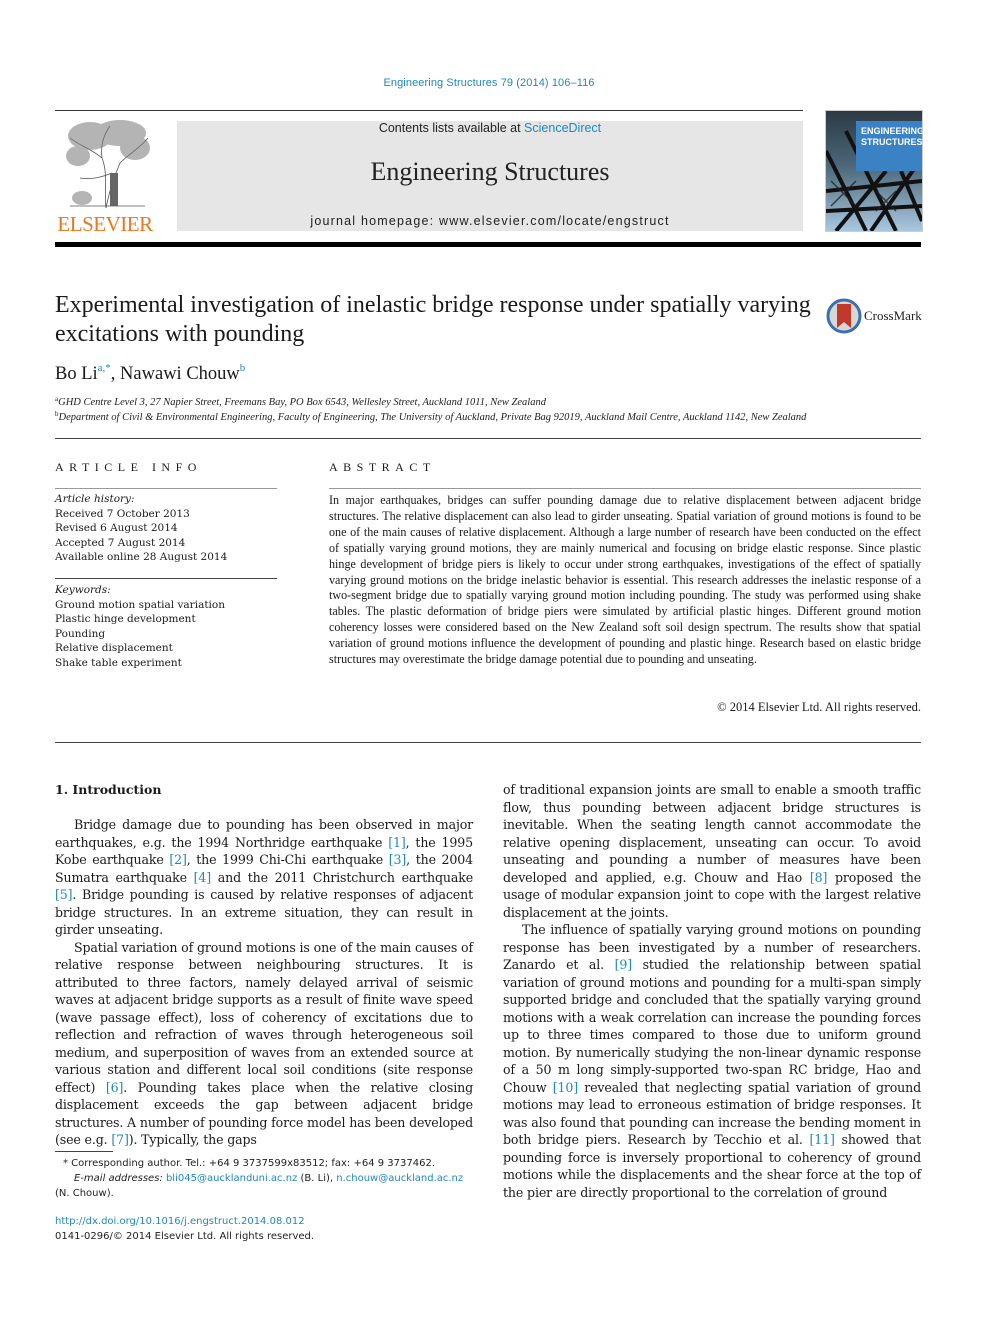  I want to click on abstract-end-rule, so click(488, 742).